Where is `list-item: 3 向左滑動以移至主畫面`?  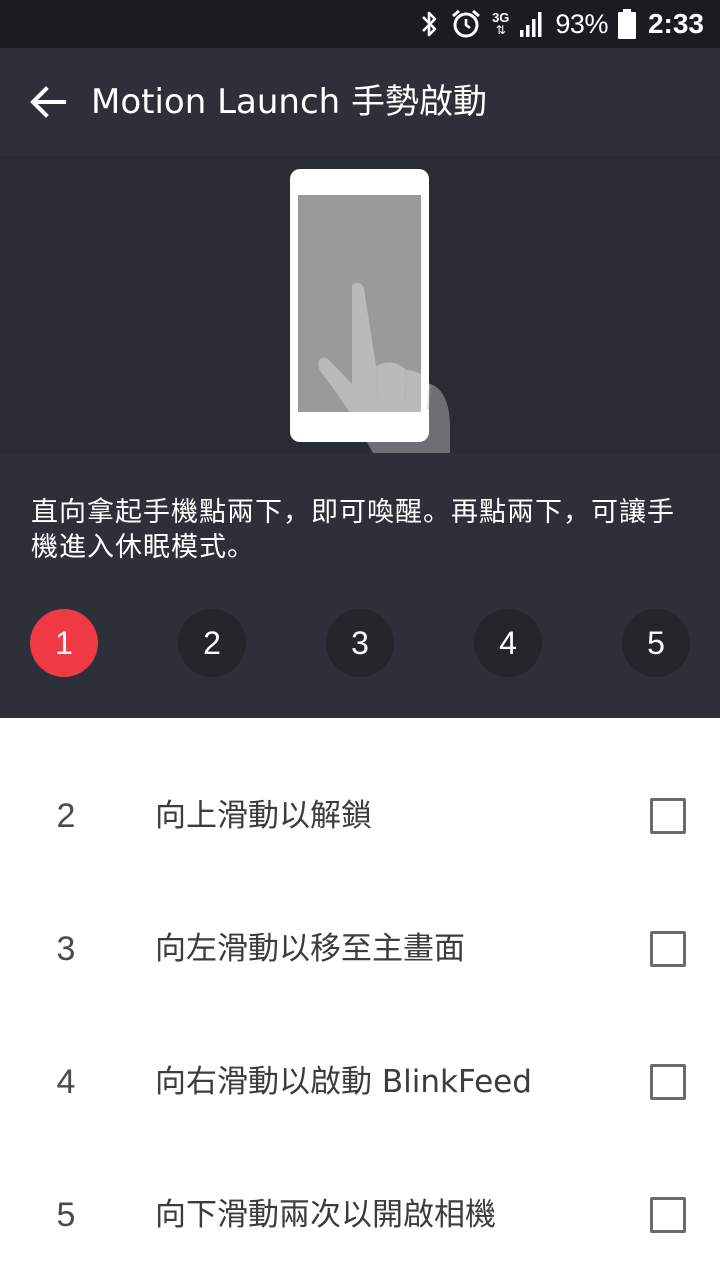 list-item: 3 向左滑動以移至主畫面 is located at coordinates (360, 949).